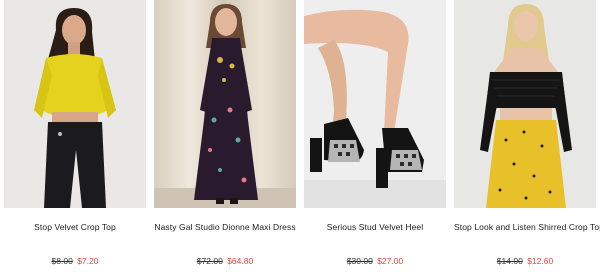  Describe the element at coordinates (375, 227) in the screenshot. I see `product-name: Serious Stud Velvet Heel` at that location.